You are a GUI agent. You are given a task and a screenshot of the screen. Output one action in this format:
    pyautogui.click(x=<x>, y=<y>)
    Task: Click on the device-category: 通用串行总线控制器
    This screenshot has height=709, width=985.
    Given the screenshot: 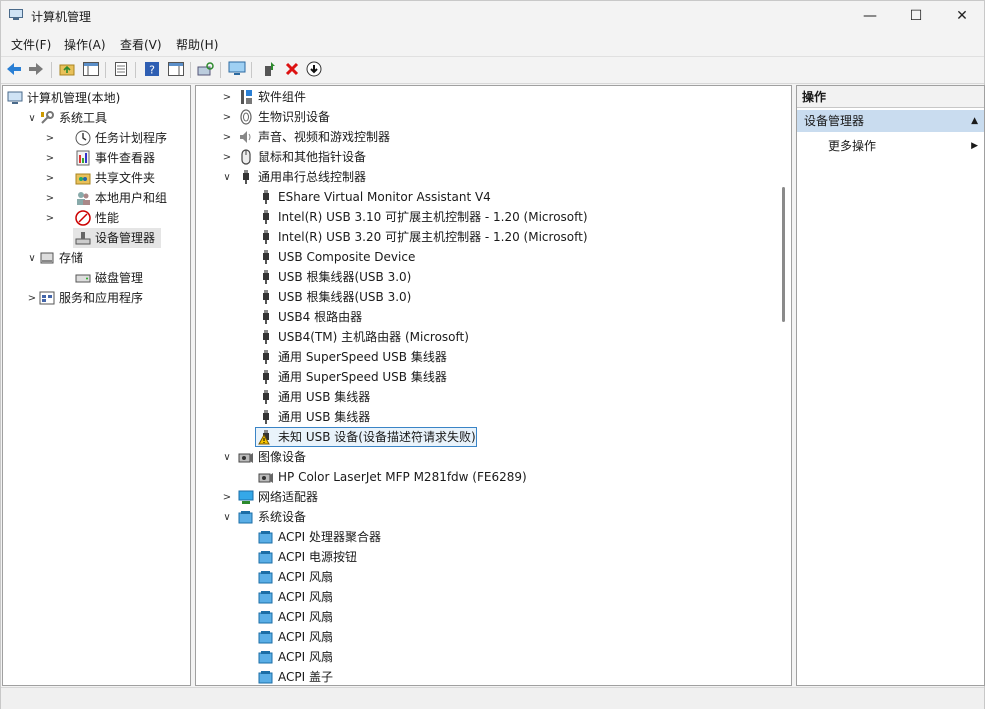 What is the action you would take?
    pyautogui.click(x=312, y=177)
    